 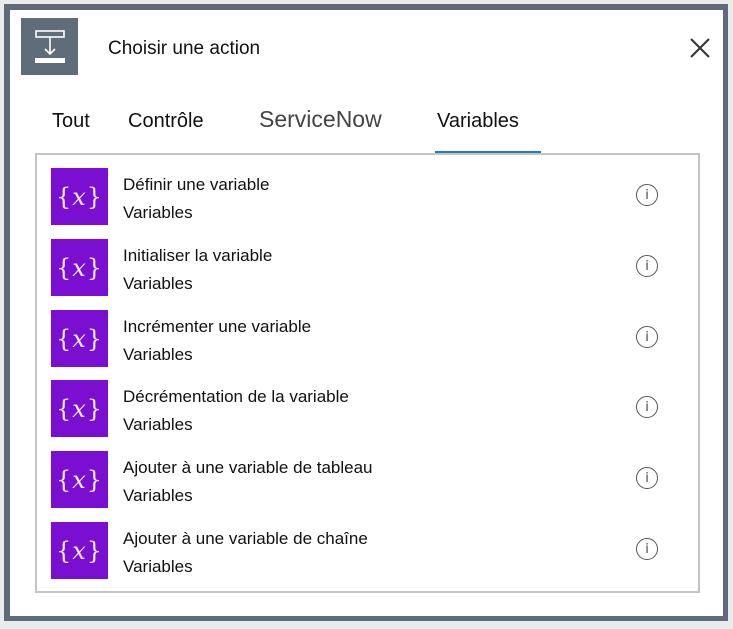 What do you see at coordinates (478, 121) in the screenshot?
I see `tab-variables: Variables` at bounding box center [478, 121].